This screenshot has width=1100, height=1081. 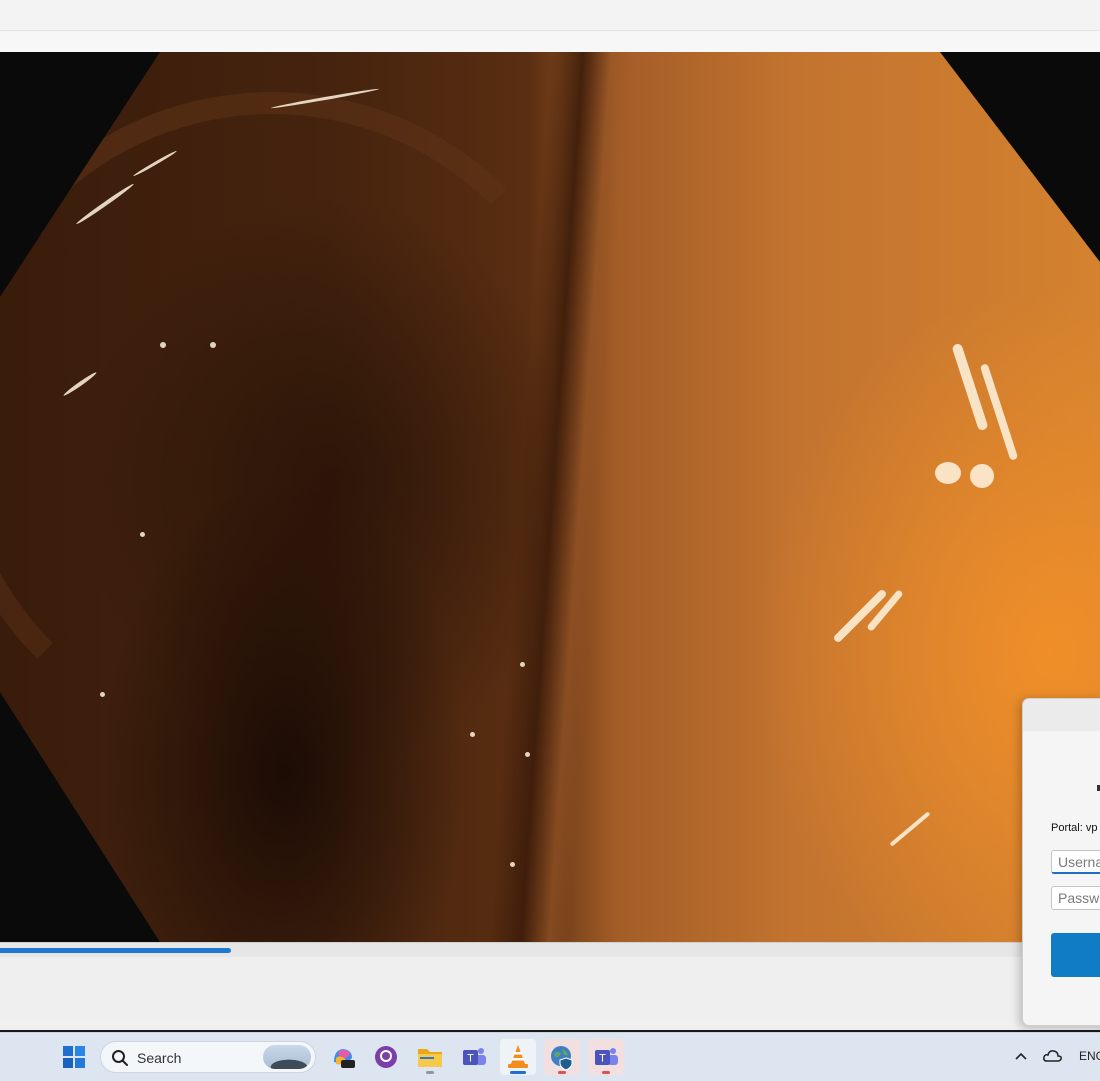 What do you see at coordinates (550, 949) in the screenshot?
I see `seek-bar` at bounding box center [550, 949].